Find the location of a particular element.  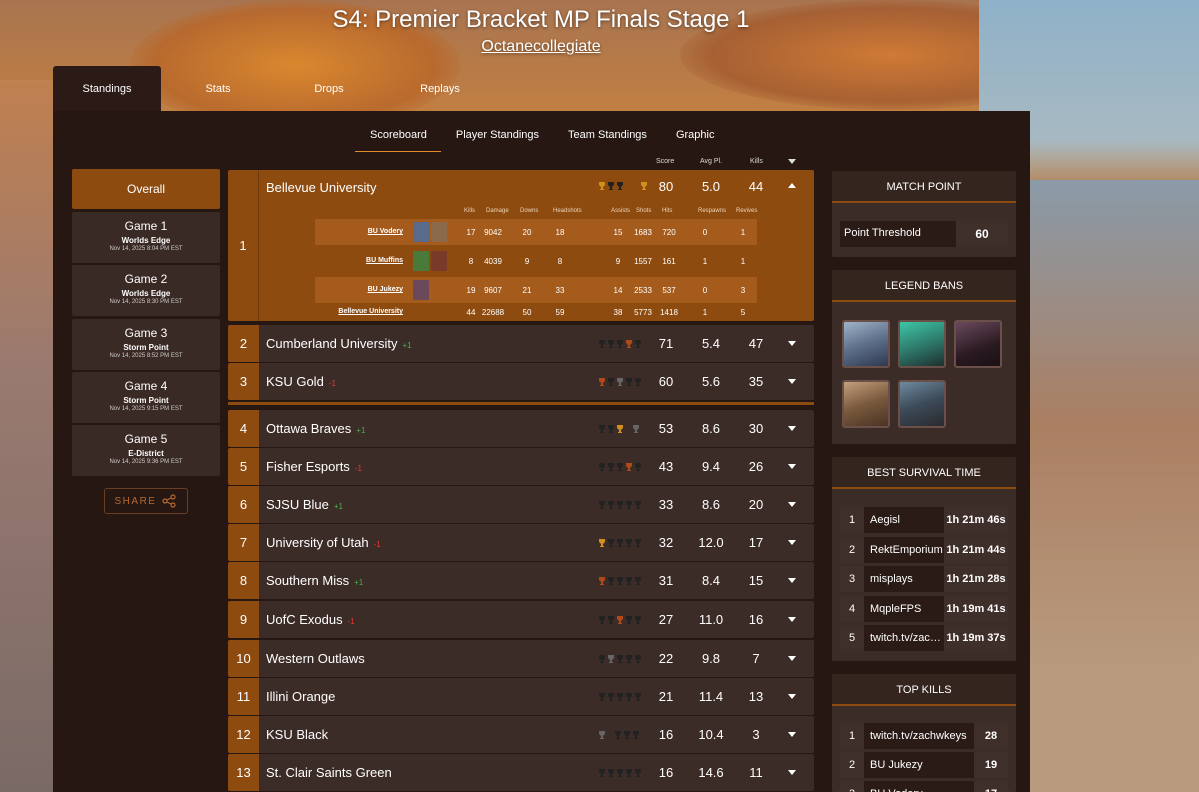

game-name: Game 5 is located at coordinates (146, 439).